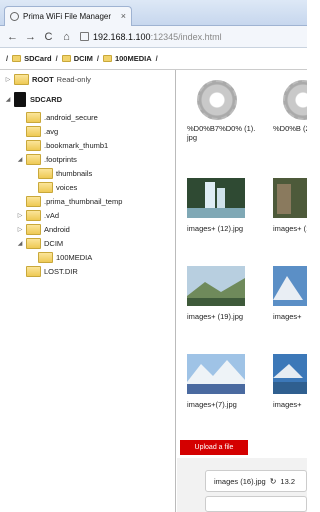 The width and height of the screenshot is (320, 512). I want to click on tree-item-label: .prima_thumbnail_temp, so click(83, 201).